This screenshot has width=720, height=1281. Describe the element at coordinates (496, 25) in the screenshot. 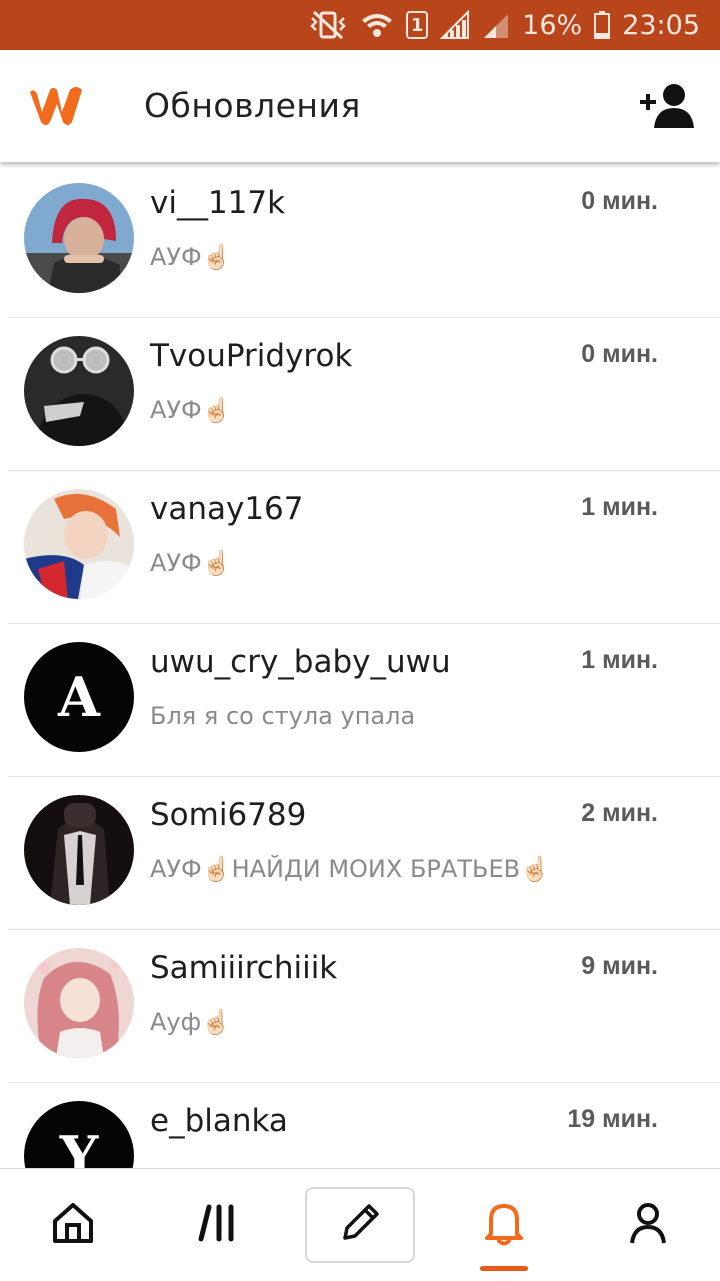

I see `signal-2-icon` at that location.